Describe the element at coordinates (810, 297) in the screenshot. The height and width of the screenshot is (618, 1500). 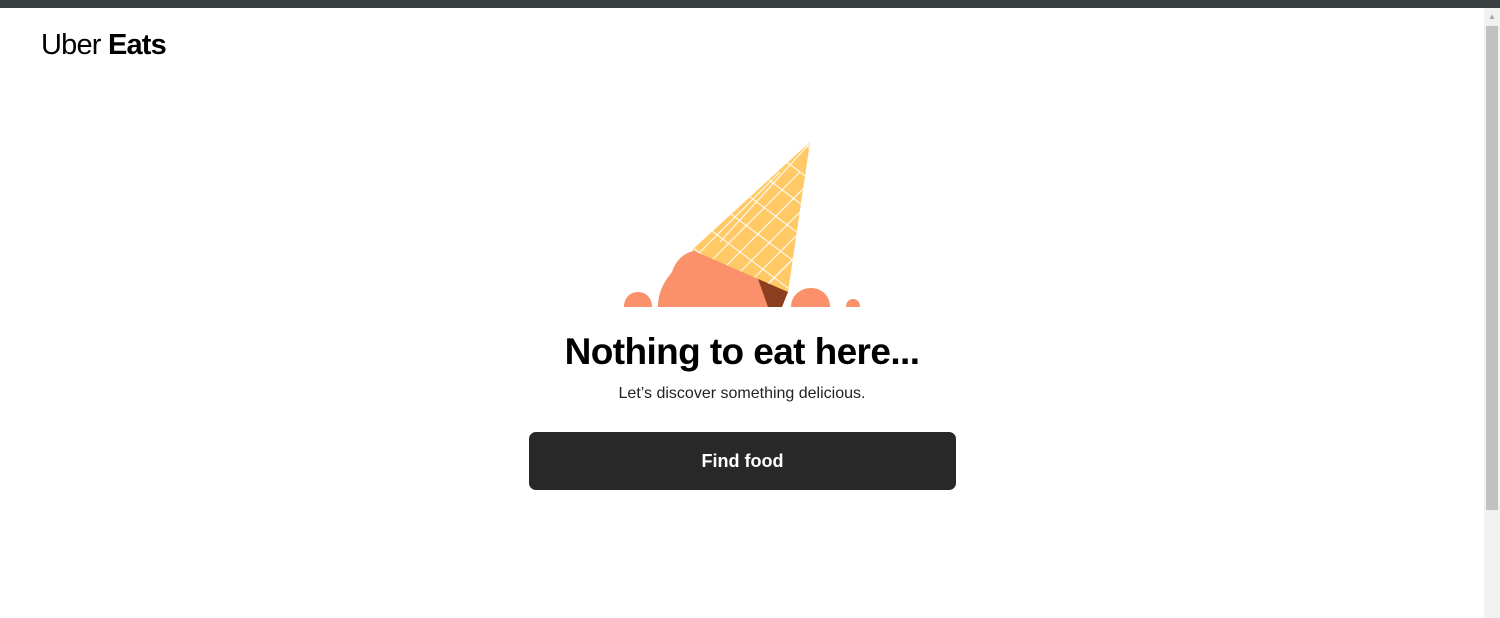
I see `ice-cream-drip-right` at that location.